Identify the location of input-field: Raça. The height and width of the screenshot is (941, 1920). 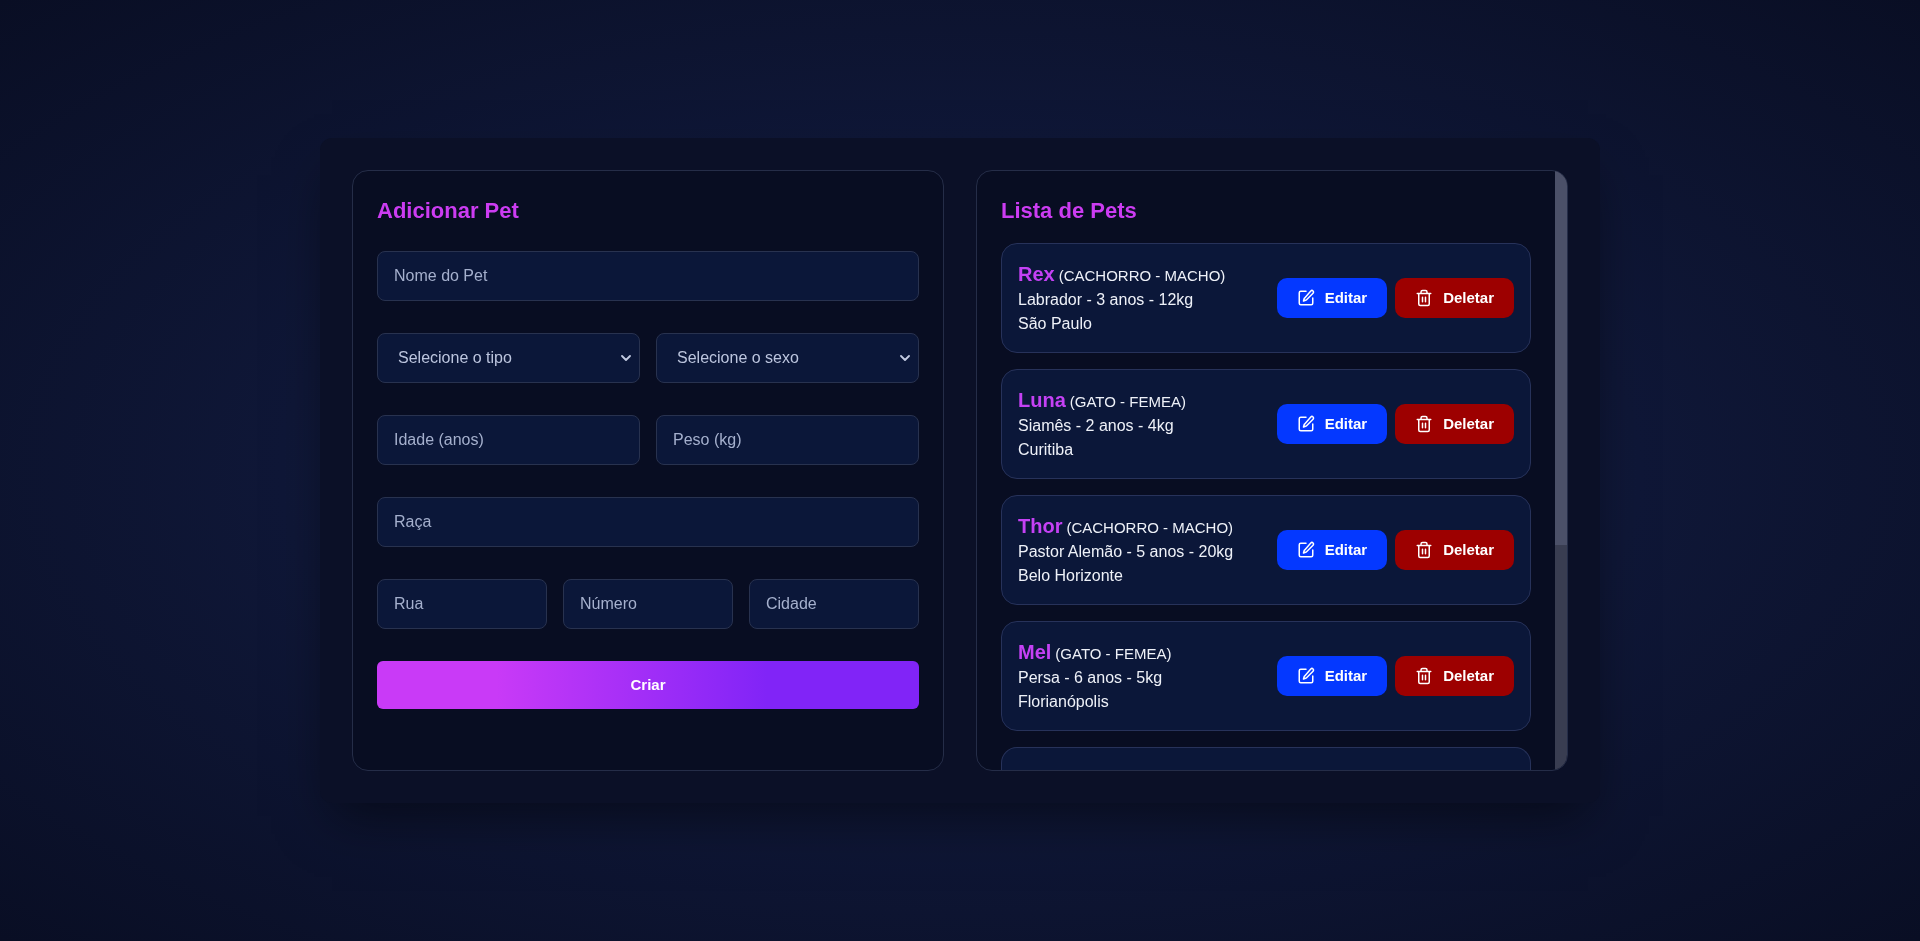
(648, 522).